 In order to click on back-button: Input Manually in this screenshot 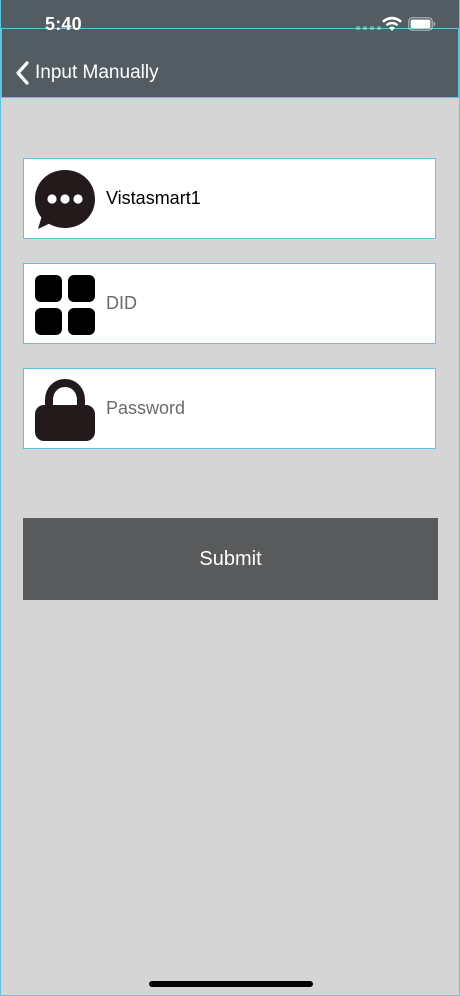, I will do `click(86, 73)`.